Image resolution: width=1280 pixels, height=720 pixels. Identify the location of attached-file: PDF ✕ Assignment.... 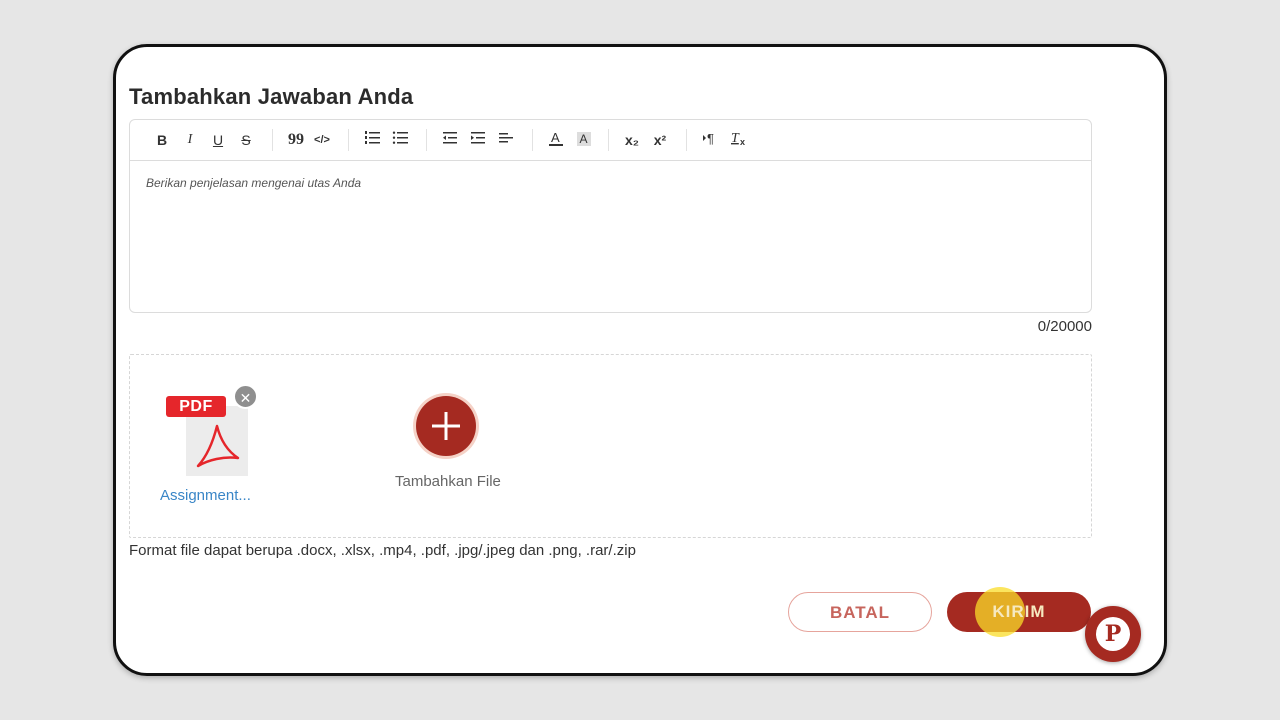
(218, 449).